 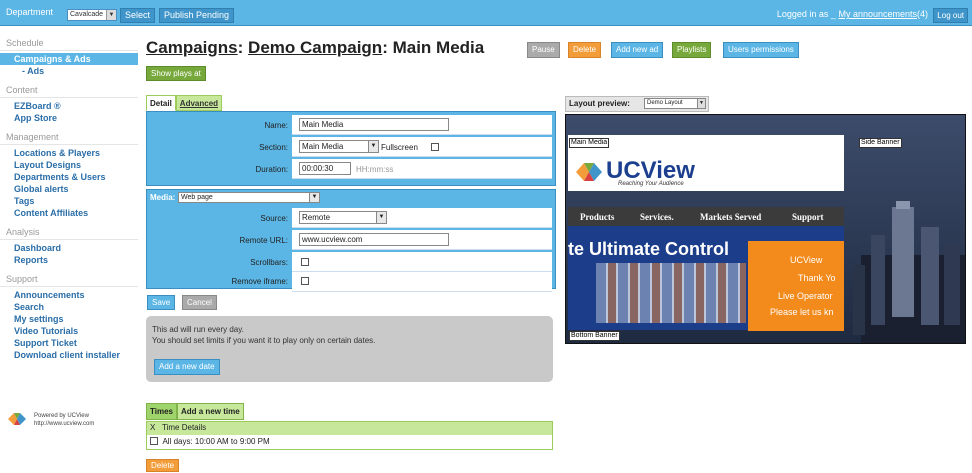 I want to click on powered-by: Powered by UCView http://www.ucview.com, so click(x=71, y=422).